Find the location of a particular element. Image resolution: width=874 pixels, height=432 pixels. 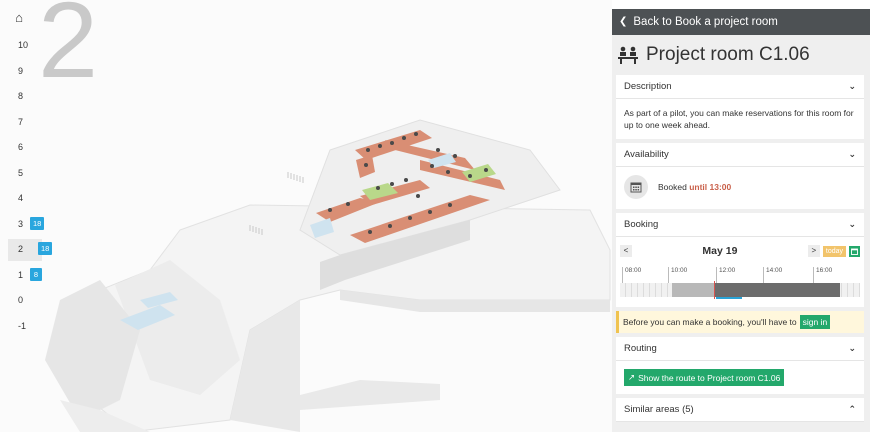

date-picker-icon is located at coordinates (854, 251).